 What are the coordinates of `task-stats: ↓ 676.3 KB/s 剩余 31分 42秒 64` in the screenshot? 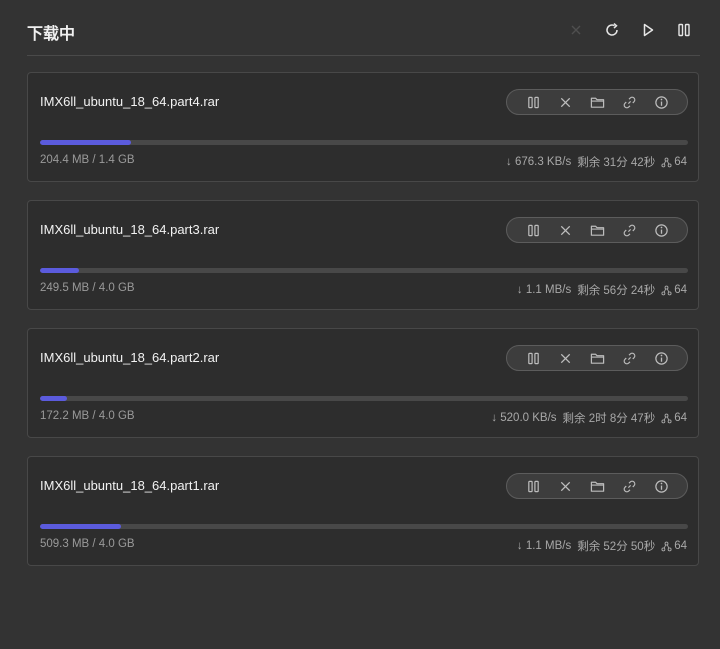 It's located at (596, 162).